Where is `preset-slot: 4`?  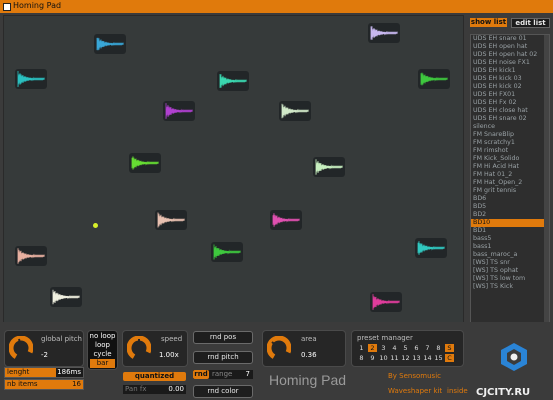 preset-slot: 4 is located at coordinates (394, 348).